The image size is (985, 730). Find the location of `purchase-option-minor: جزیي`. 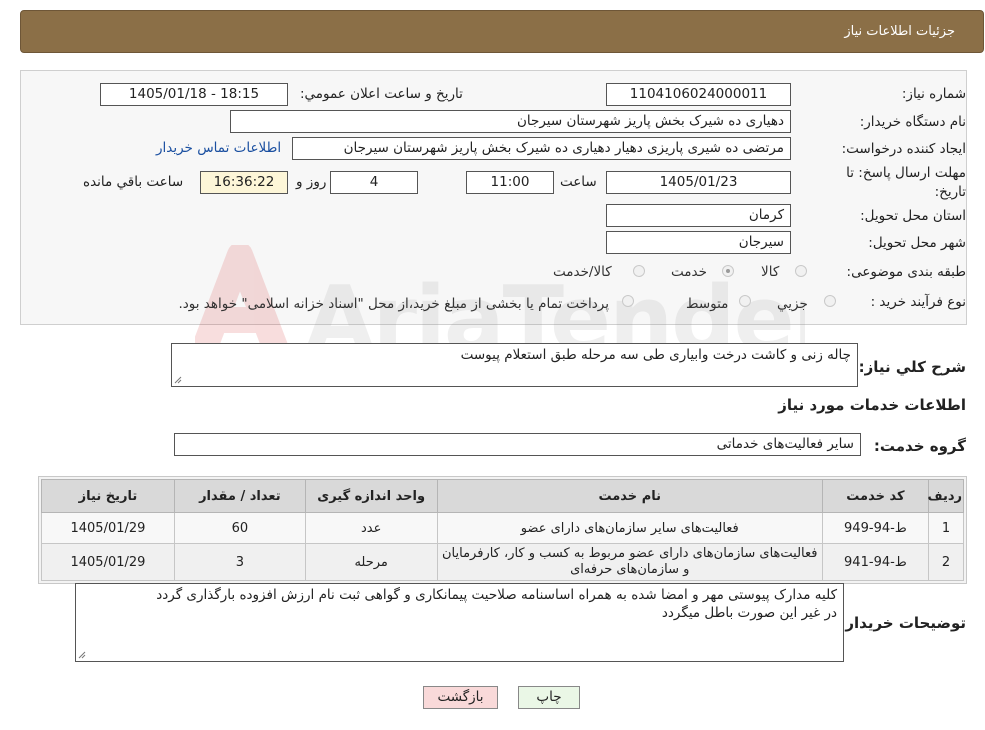

purchase-option-minor: جزیي is located at coordinates (792, 304).